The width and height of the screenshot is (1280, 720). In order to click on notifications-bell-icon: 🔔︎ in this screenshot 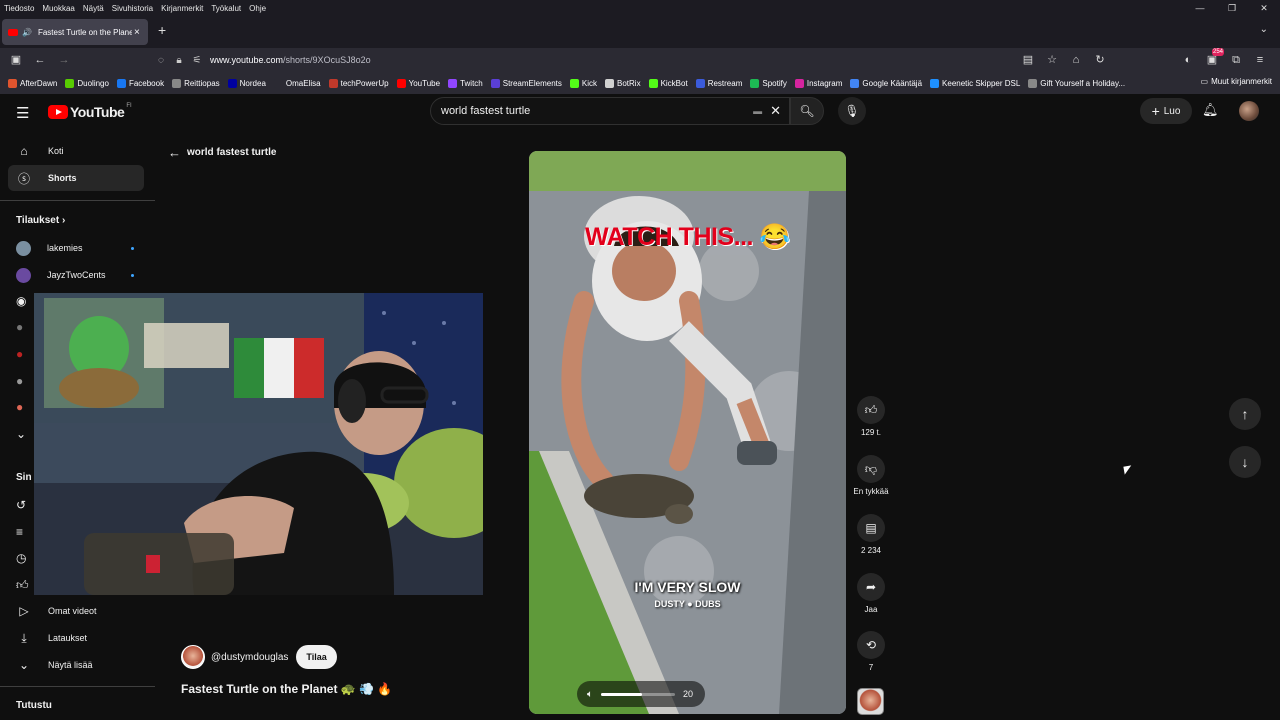, I will do `click(1210, 110)`.